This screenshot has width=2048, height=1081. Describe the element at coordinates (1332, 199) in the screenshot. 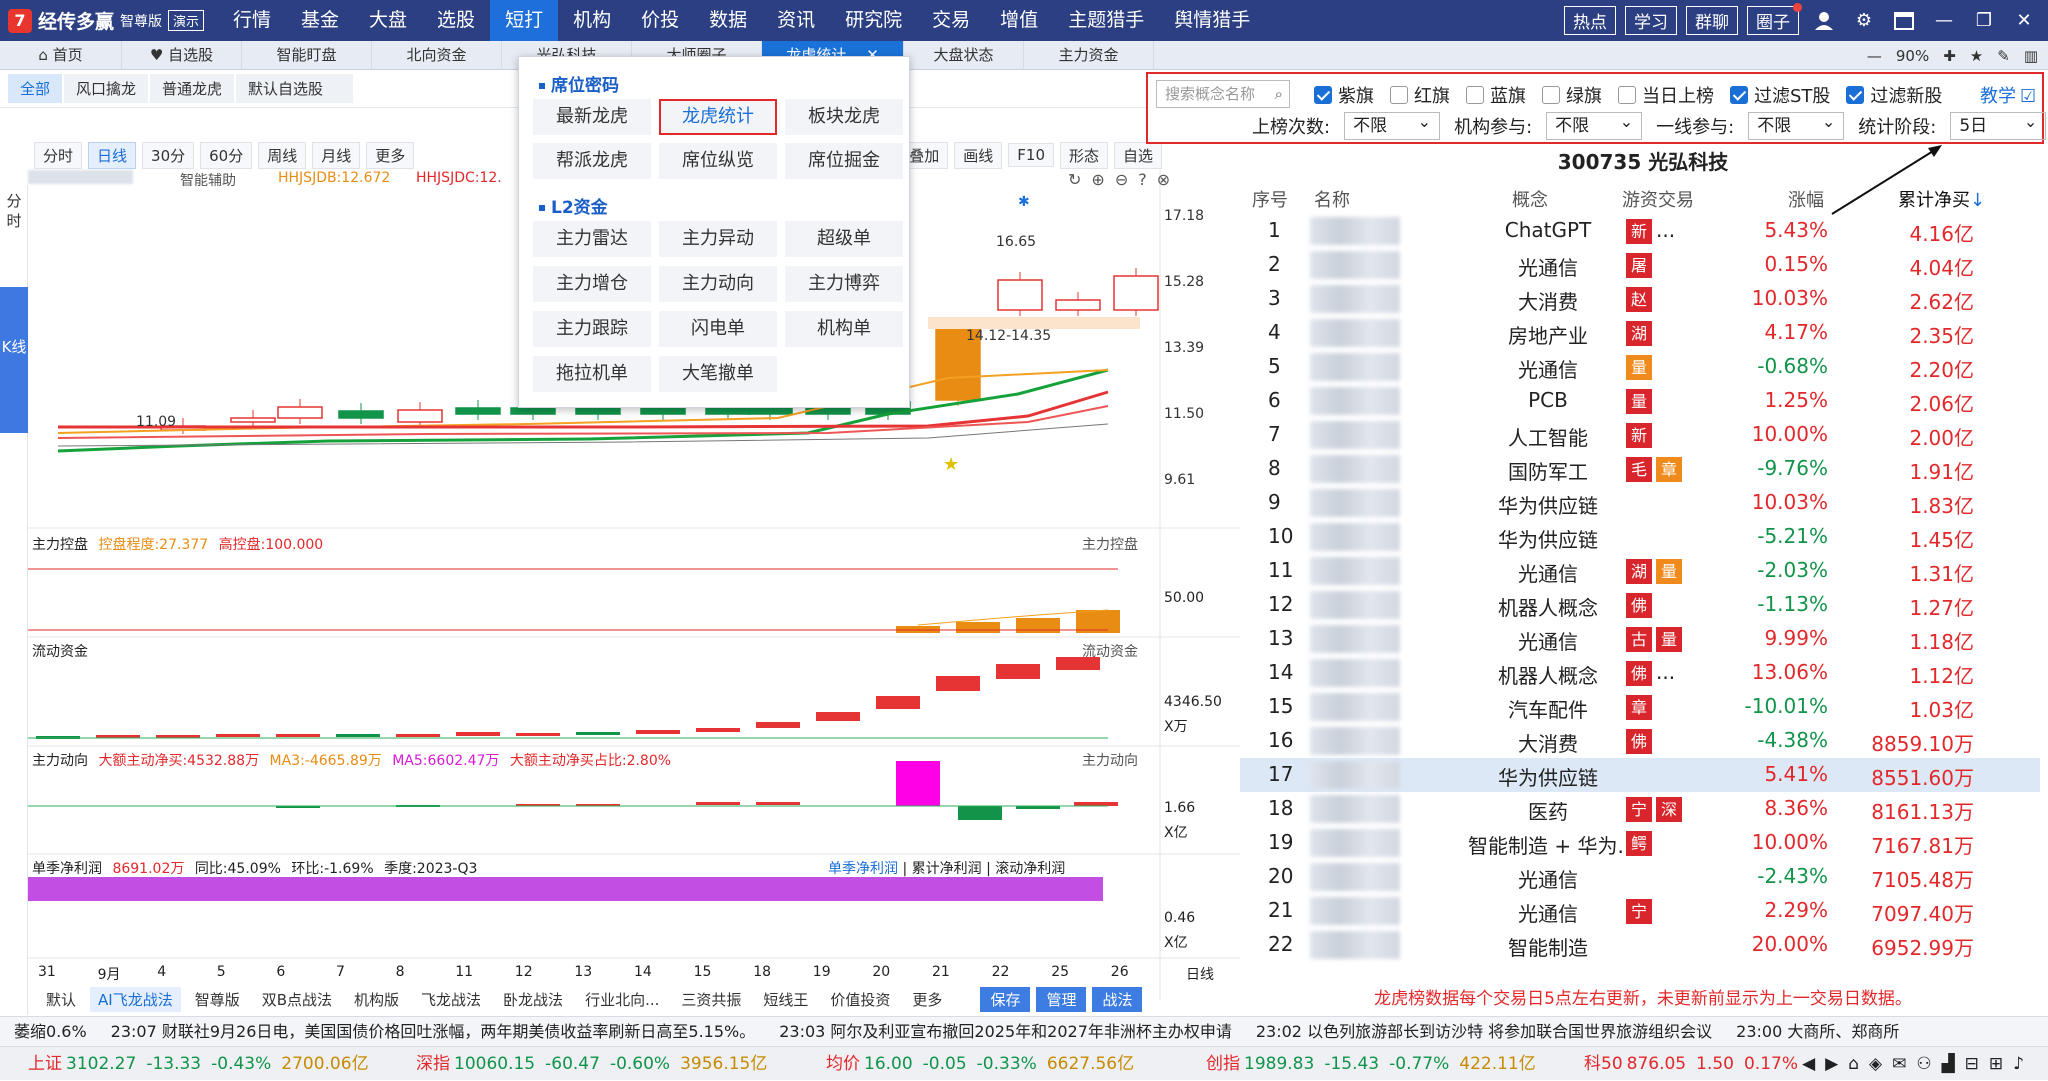

I see `col-name: 名称` at that location.